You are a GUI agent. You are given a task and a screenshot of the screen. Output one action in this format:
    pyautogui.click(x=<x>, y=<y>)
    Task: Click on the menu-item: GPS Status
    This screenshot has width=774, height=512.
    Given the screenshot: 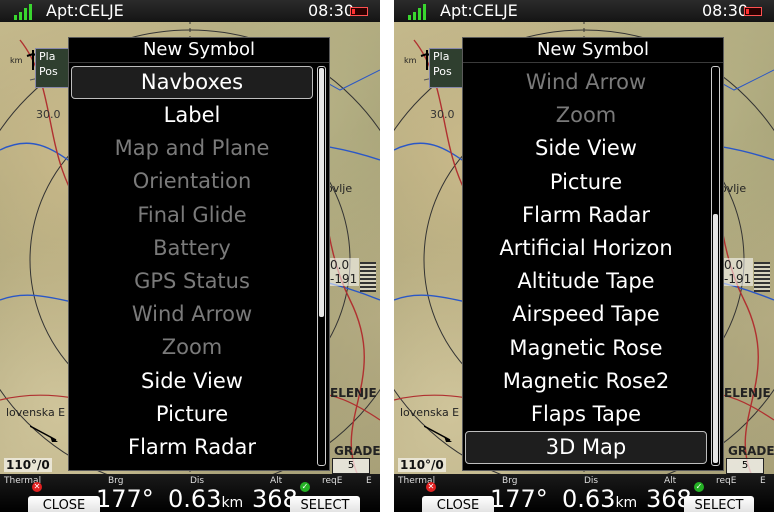 What is the action you would take?
    pyautogui.click(x=192, y=281)
    